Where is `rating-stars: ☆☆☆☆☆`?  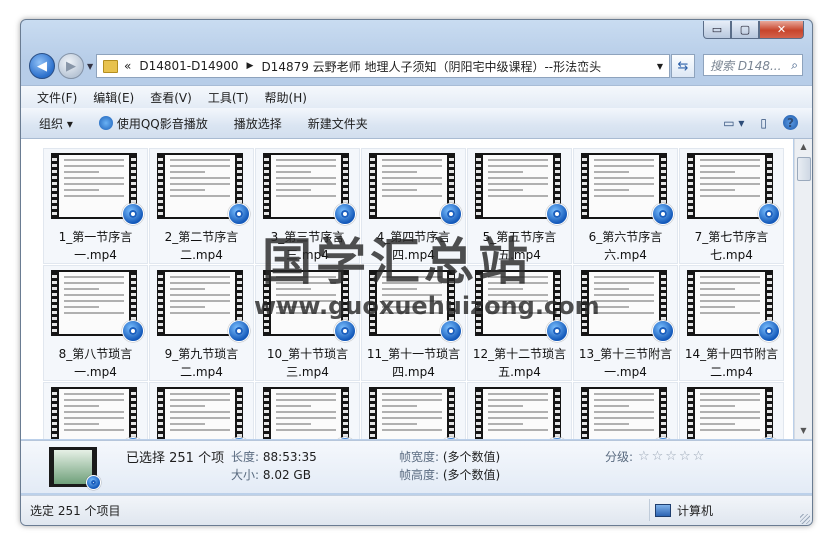 rating-stars: ☆☆☆☆☆ is located at coordinates (672, 456).